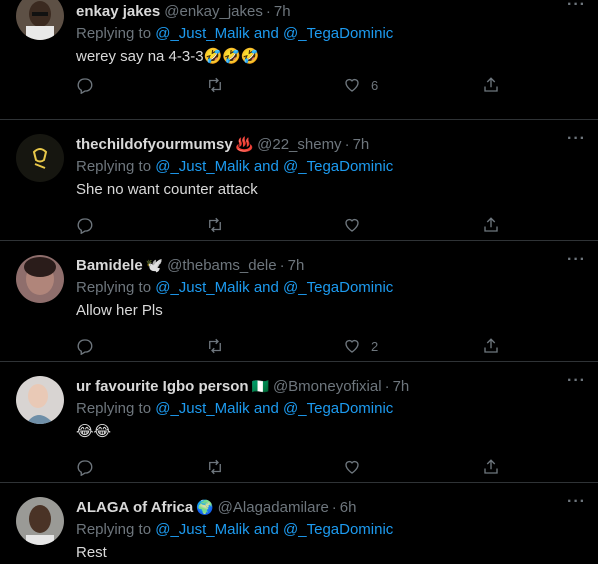 The height and width of the screenshot is (564, 598). Describe the element at coordinates (360, 346) in the screenshot. I see `like-button: 2` at that location.